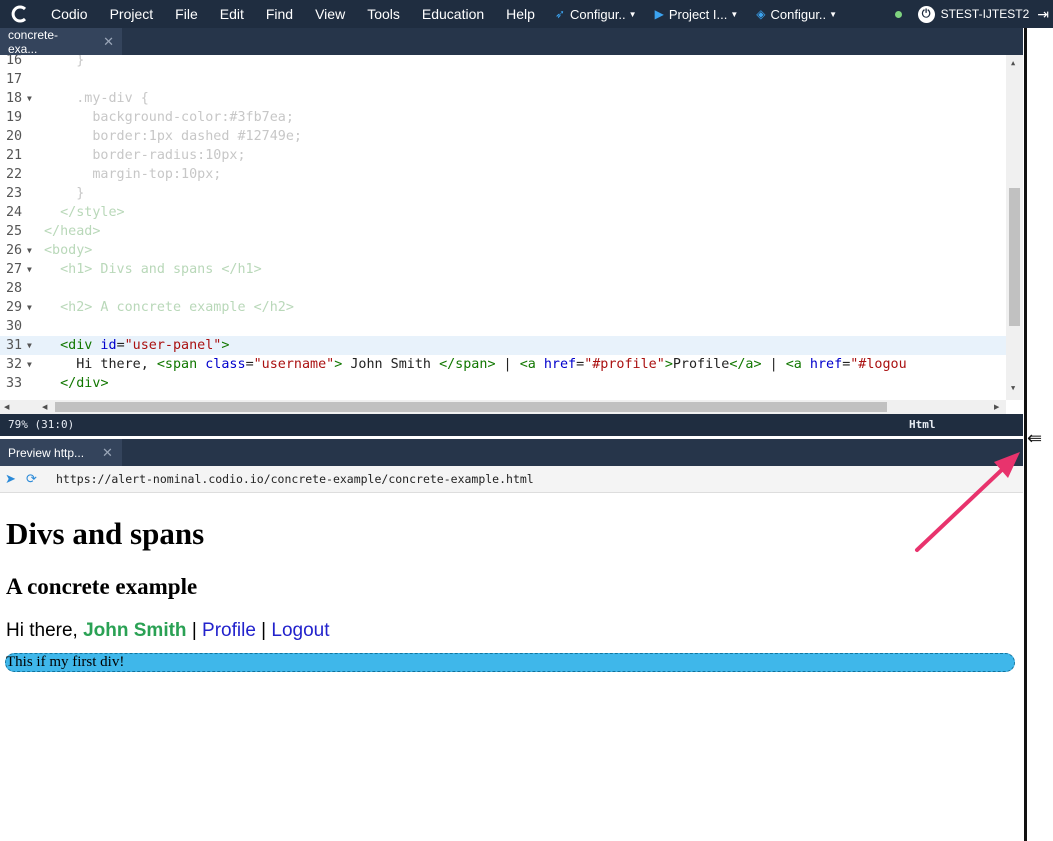 The width and height of the screenshot is (1053, 841). Describe the element at coordinates (300, 630) in the screenshot. I see `logout-link: Logout` at that location.